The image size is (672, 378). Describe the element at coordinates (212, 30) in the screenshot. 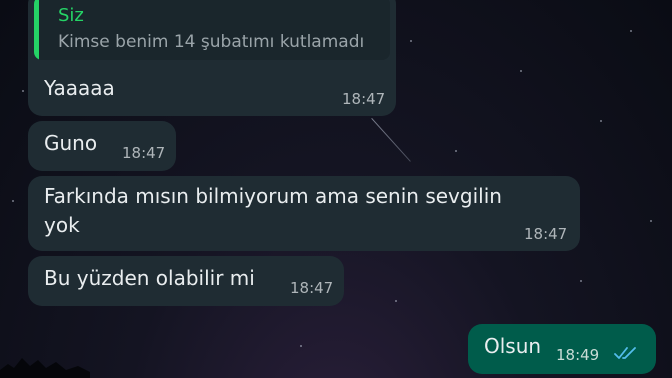

I see `quoted-reply: Siz Kimse benim 14 şubatımı kutlamadı` at that location.